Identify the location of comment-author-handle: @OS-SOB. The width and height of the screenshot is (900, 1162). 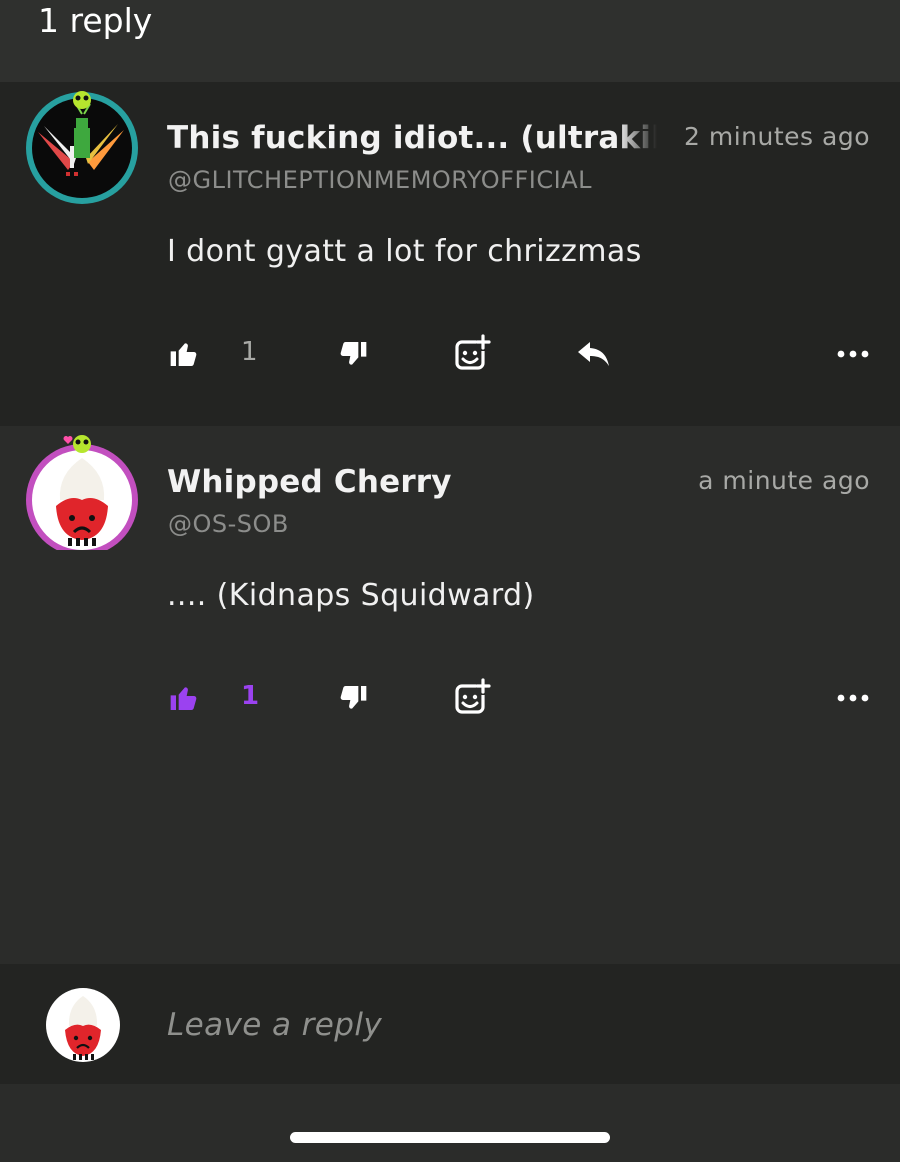
(228, 524).